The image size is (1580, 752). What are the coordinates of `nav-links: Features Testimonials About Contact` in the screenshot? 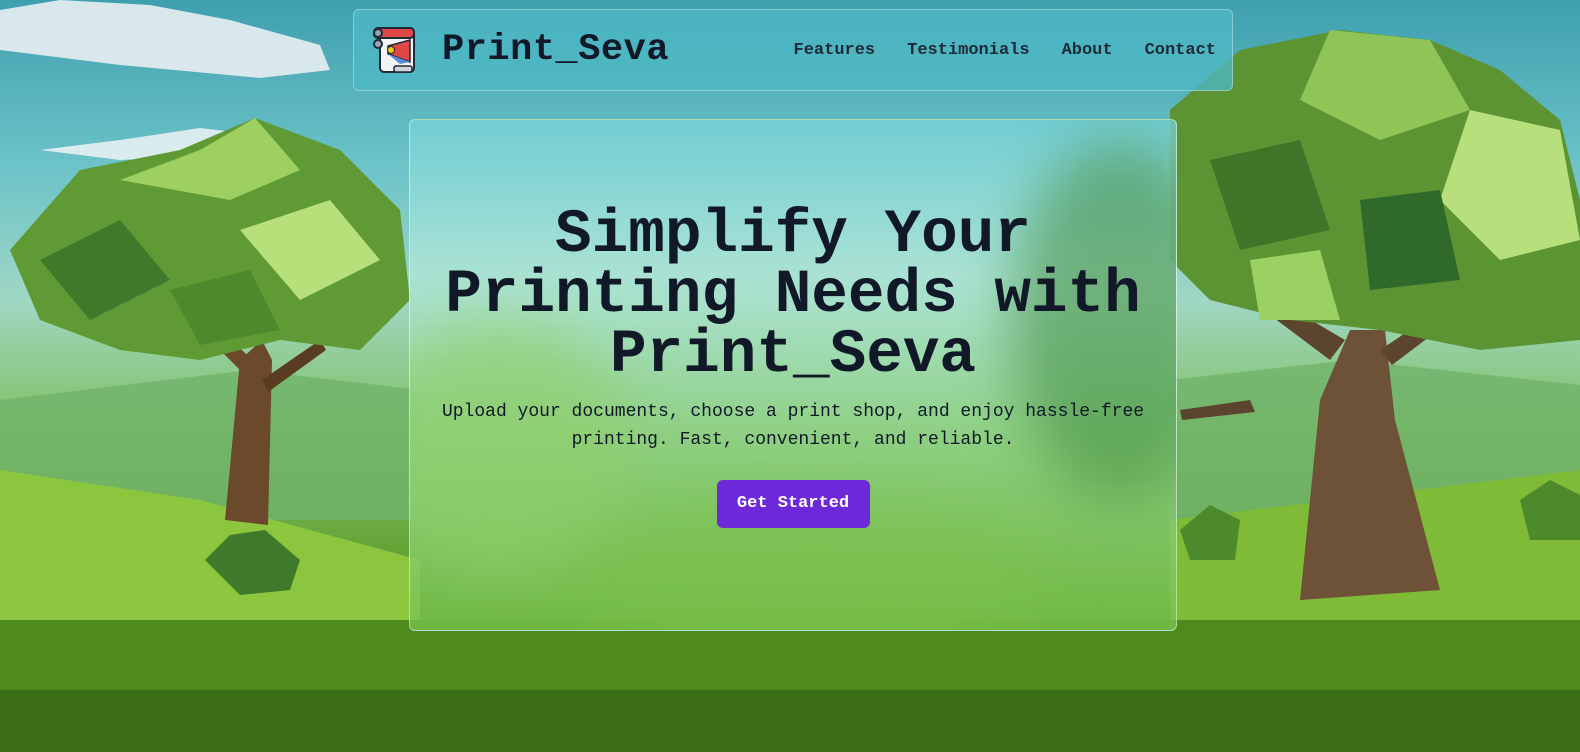 It's located at (1005, 50).